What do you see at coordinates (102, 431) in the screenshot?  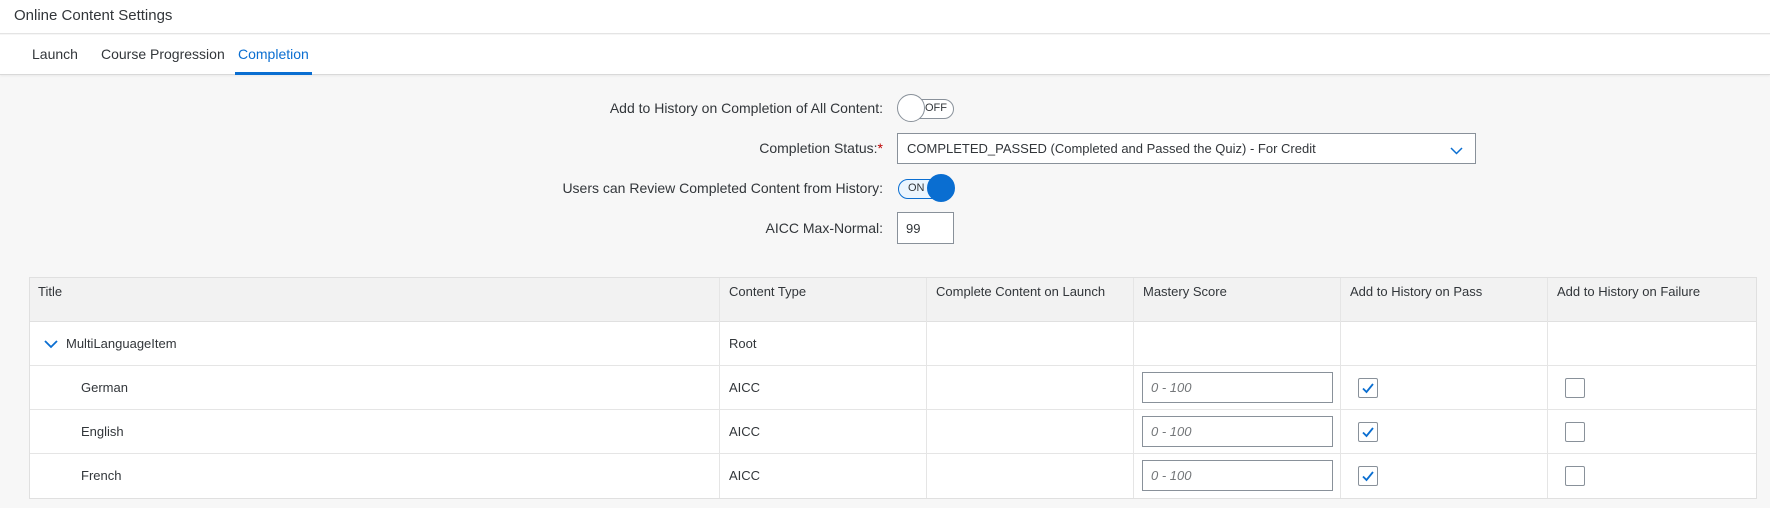 I see `row-title: English` at bounding box center [102, 431].